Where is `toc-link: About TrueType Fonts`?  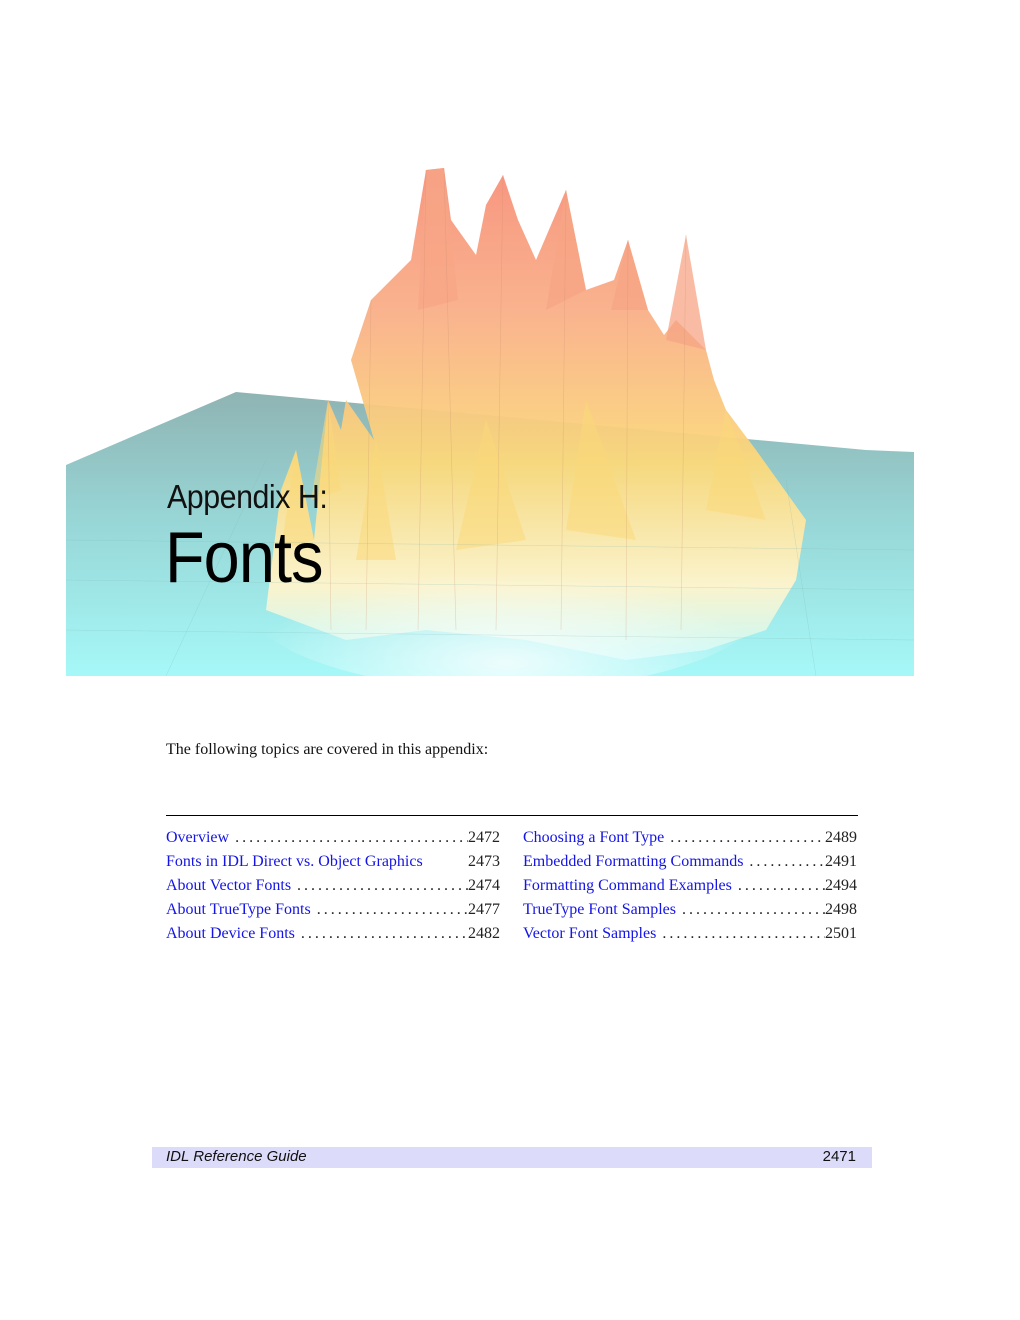
toc-link: About TrueType Fonts is located at coordinates (238, 910).